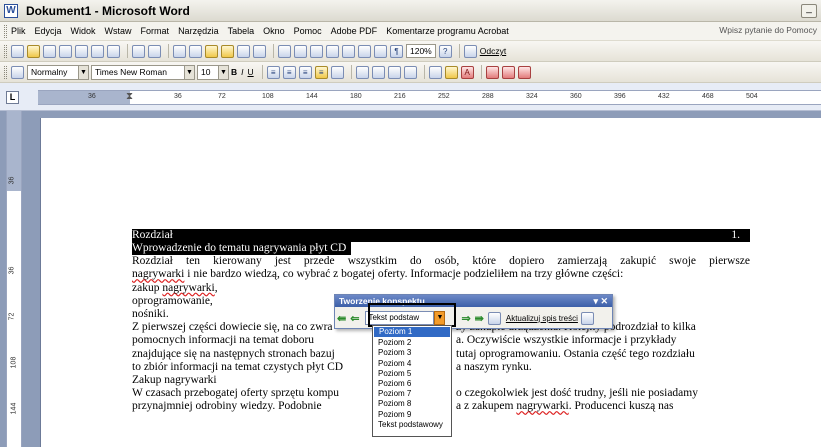 The image size is (821, 447). Describe the element at coordinates (412, 425) in the screenshot. I see `dropdown-option-tekst-podstawowy: Tekst podstawowy` at that location.